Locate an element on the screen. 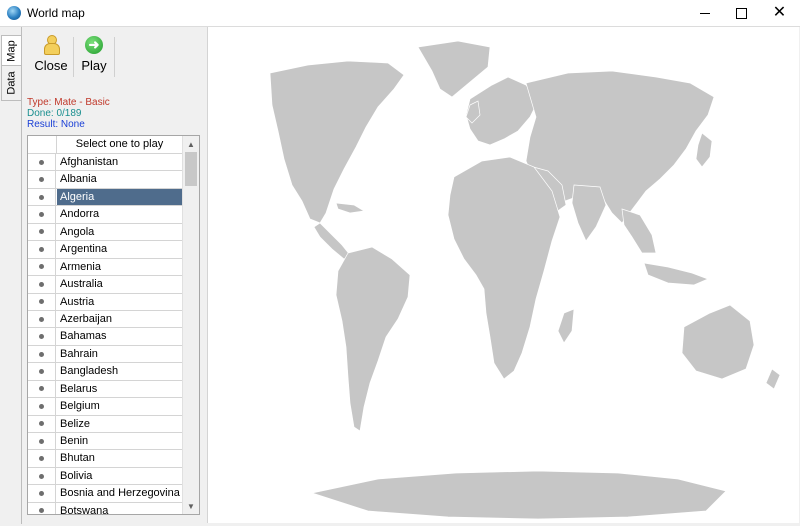  country-name: Azerbaijan is located at coordinates (86, 318).